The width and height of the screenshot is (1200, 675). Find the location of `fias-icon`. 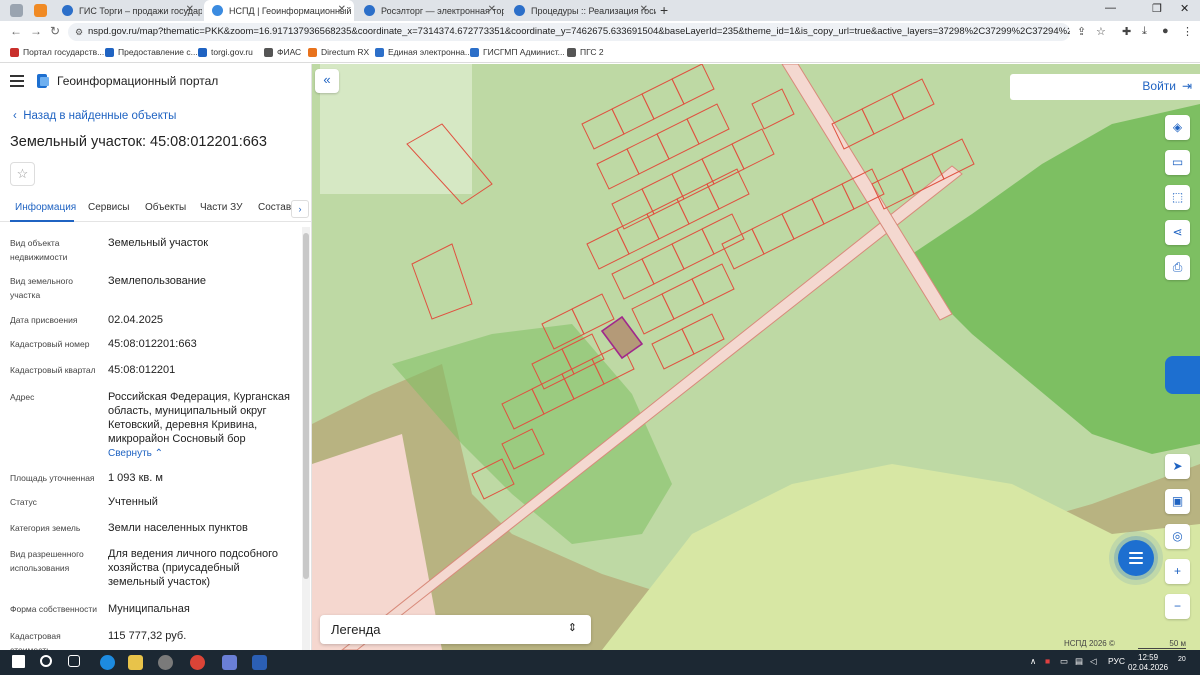

fias-icon is located at coordinates (268, 52).